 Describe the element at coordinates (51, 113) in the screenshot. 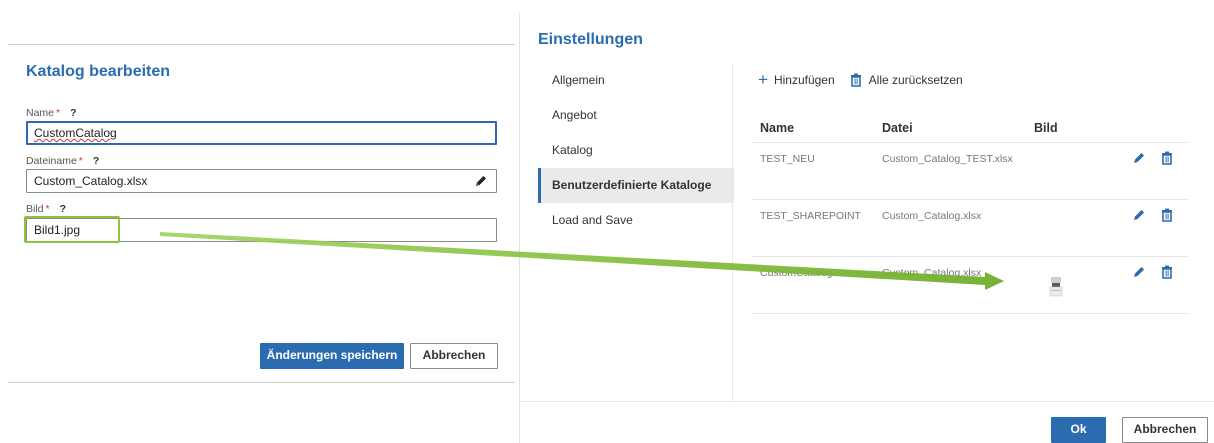

I see `name-field-label: Name *?` at that location.